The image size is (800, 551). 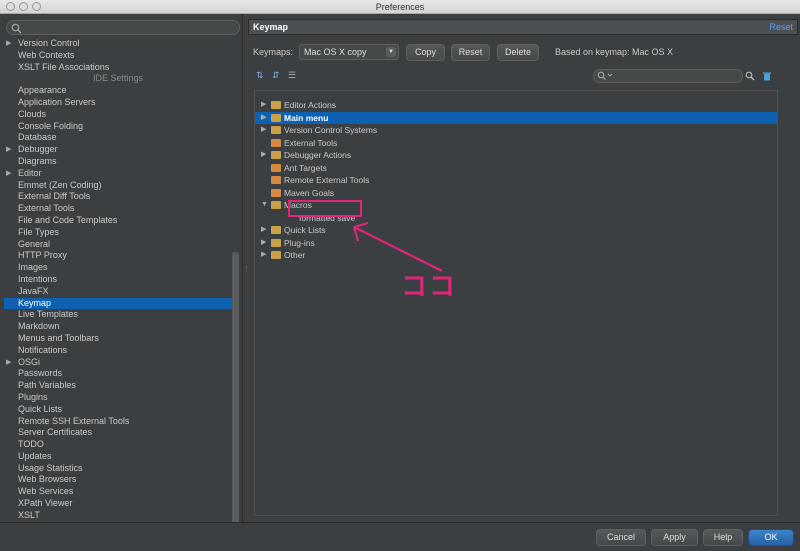 I want to click on sidebar-item: Web Browsers, so click(x=118, y=480).